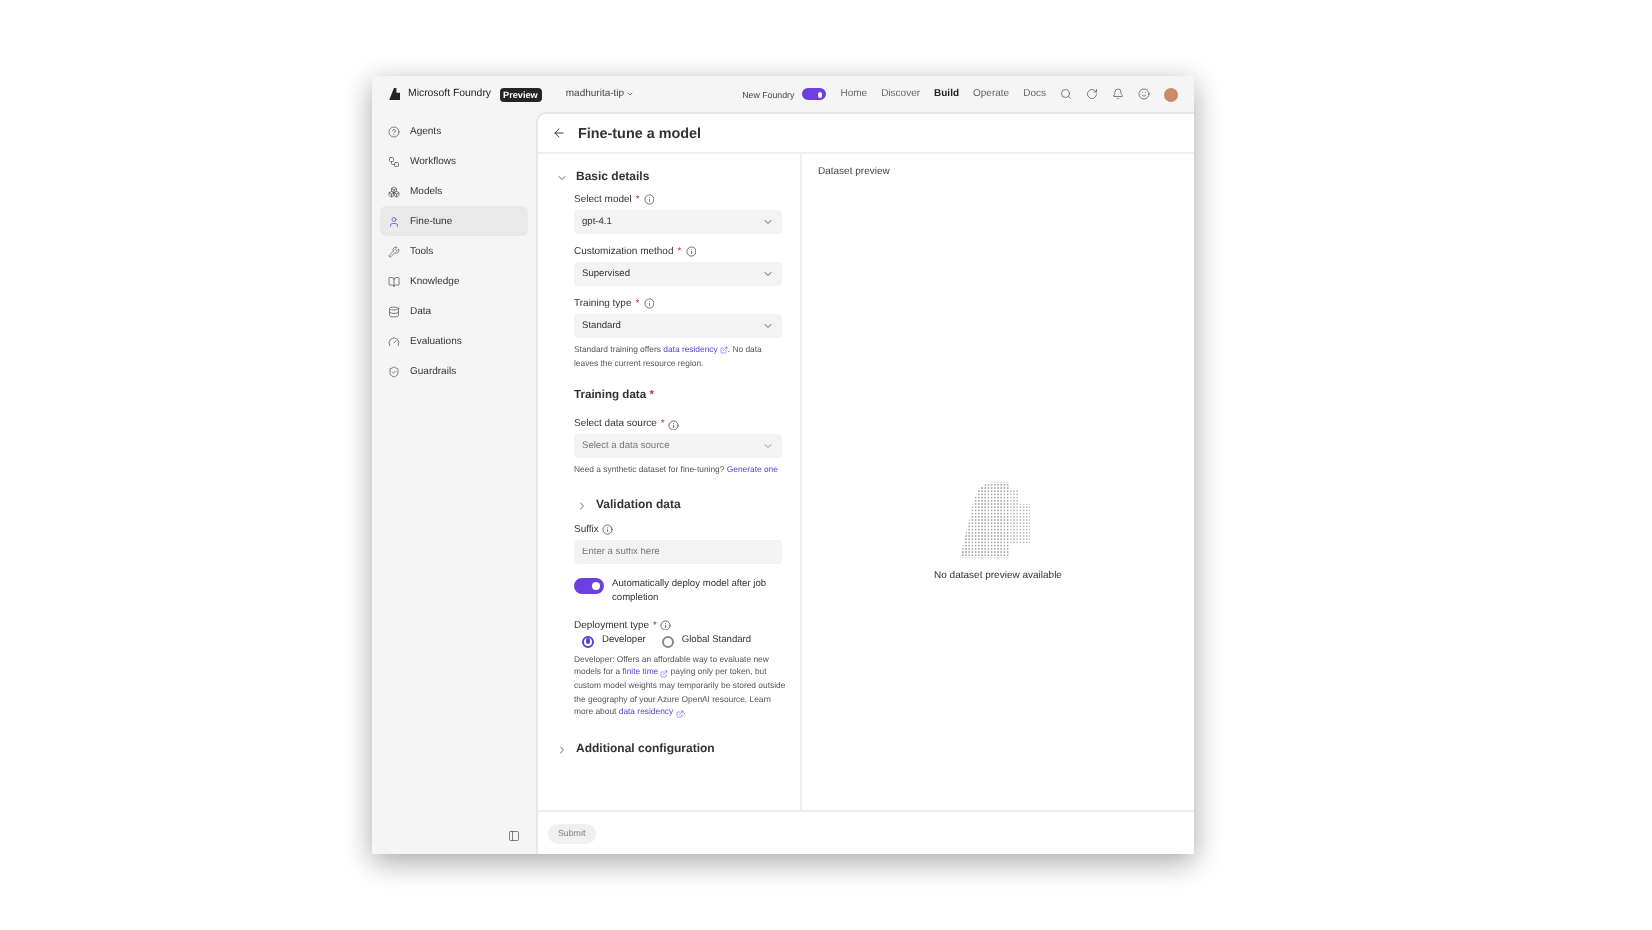  I want to click on refresh-icon, so click(1092, 94).